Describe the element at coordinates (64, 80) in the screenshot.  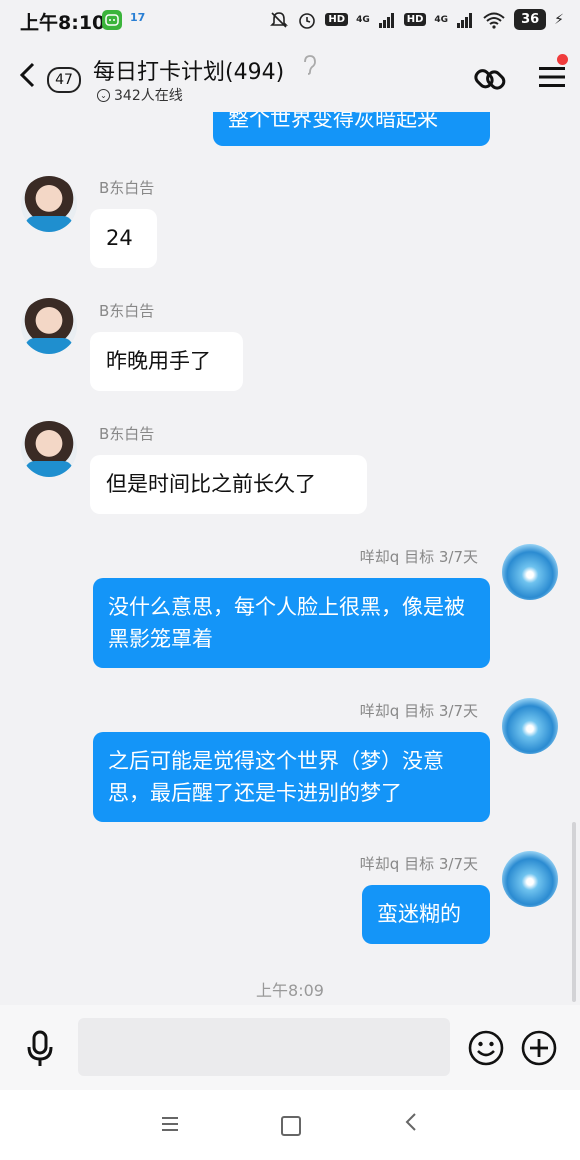
I see `unread-count-badge: 47` at that location.